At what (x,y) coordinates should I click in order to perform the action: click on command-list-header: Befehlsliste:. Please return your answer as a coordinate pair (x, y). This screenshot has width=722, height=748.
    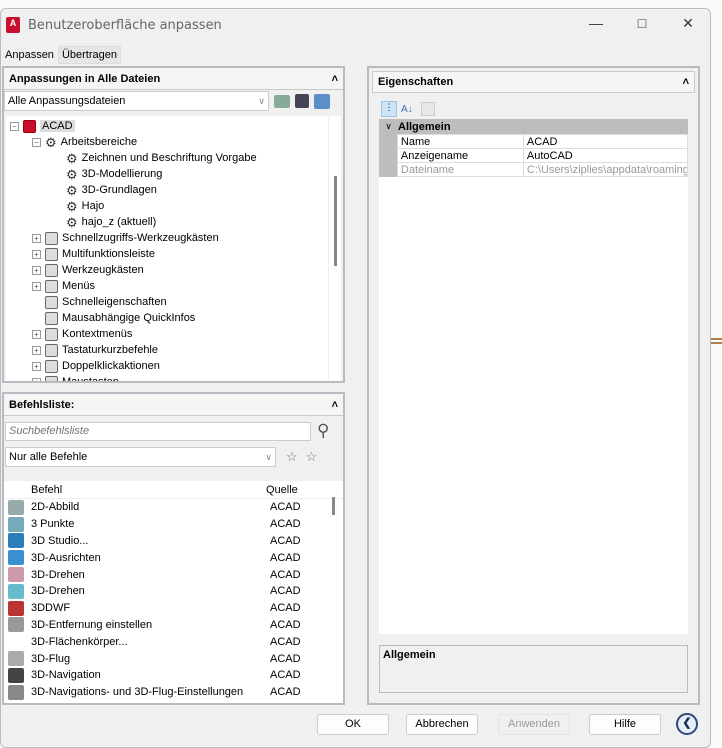
    Looking at the image, I should click on (42, 404).